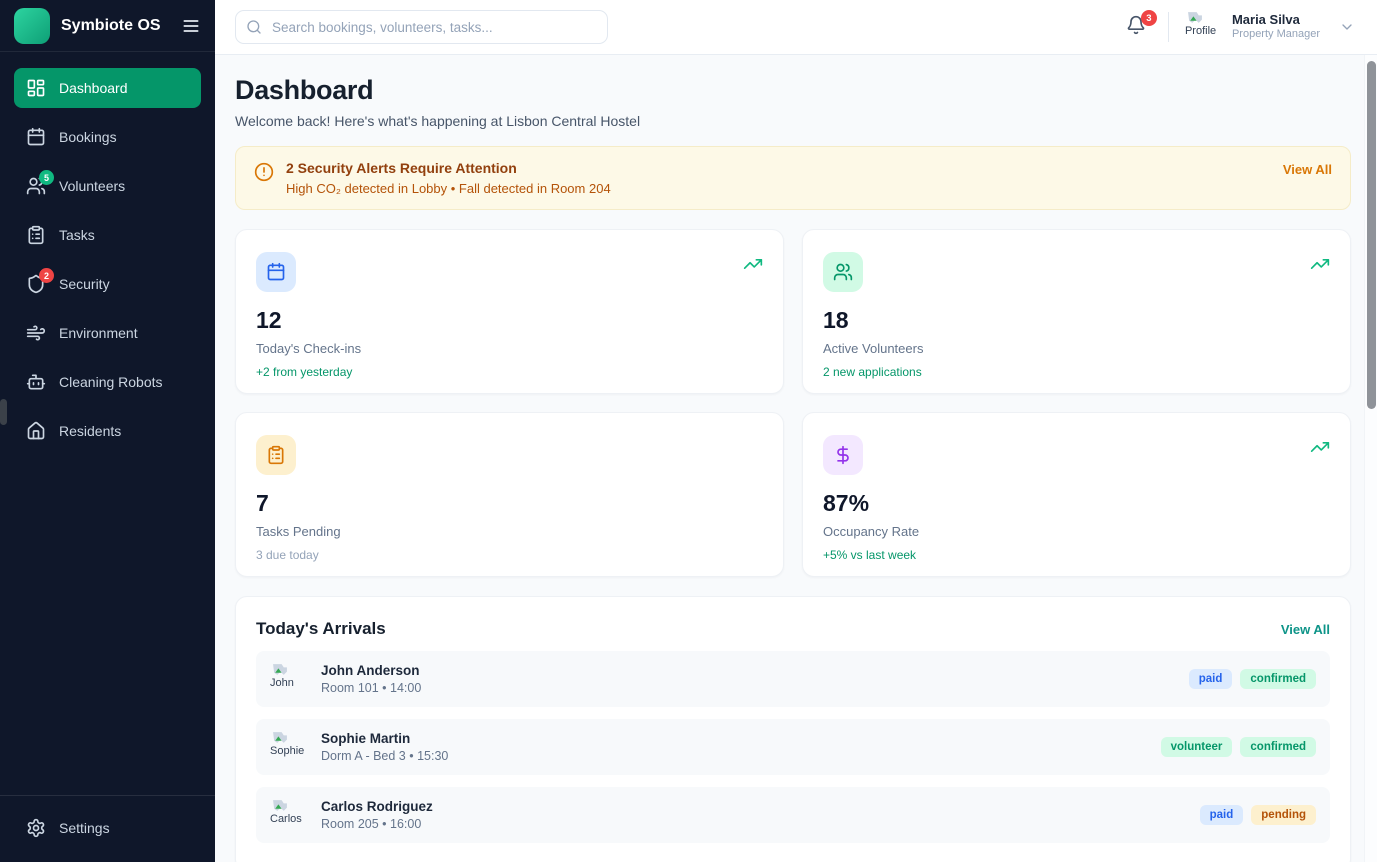  What do you see at coordinates (370, 670) in the screenshot?
I see `guest-name: John Anderson` at bounding box center [370, 670].